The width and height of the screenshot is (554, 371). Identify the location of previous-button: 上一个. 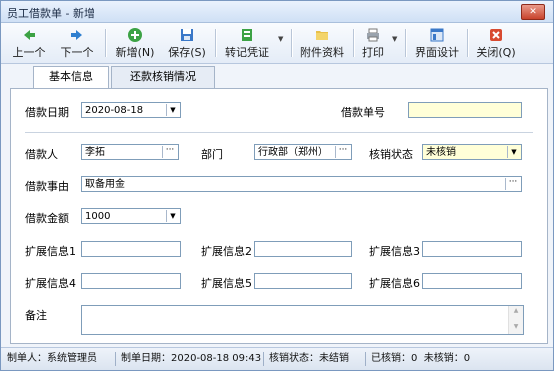
(29, 43).